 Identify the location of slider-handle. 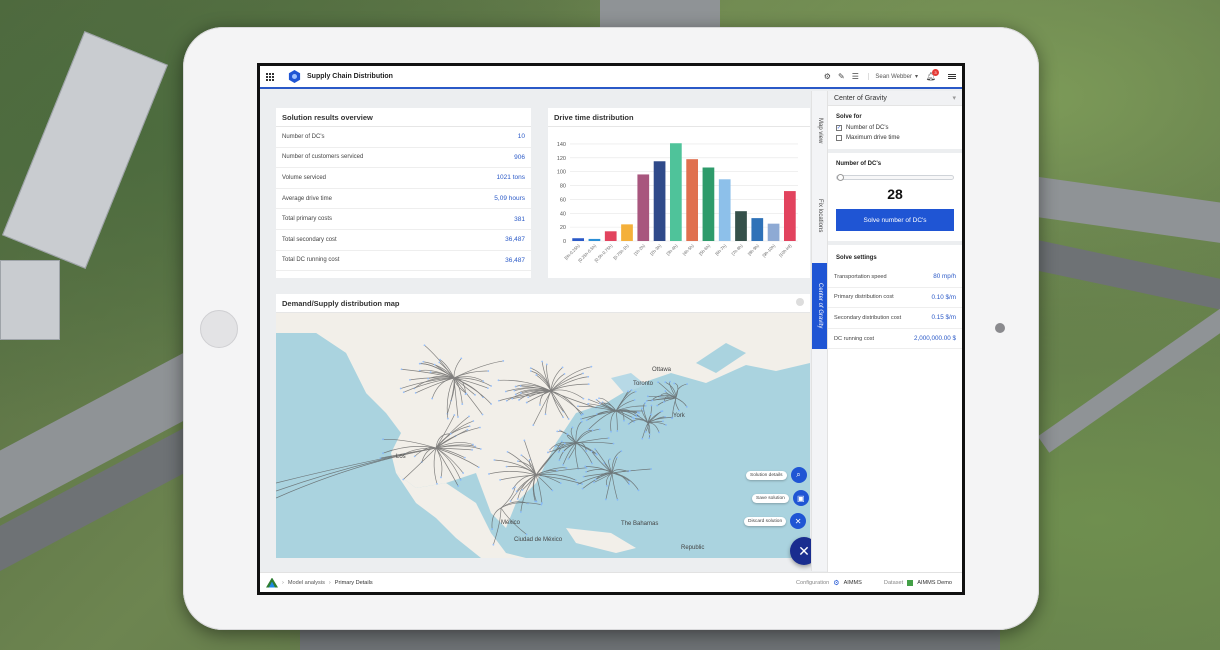
(840, 177).